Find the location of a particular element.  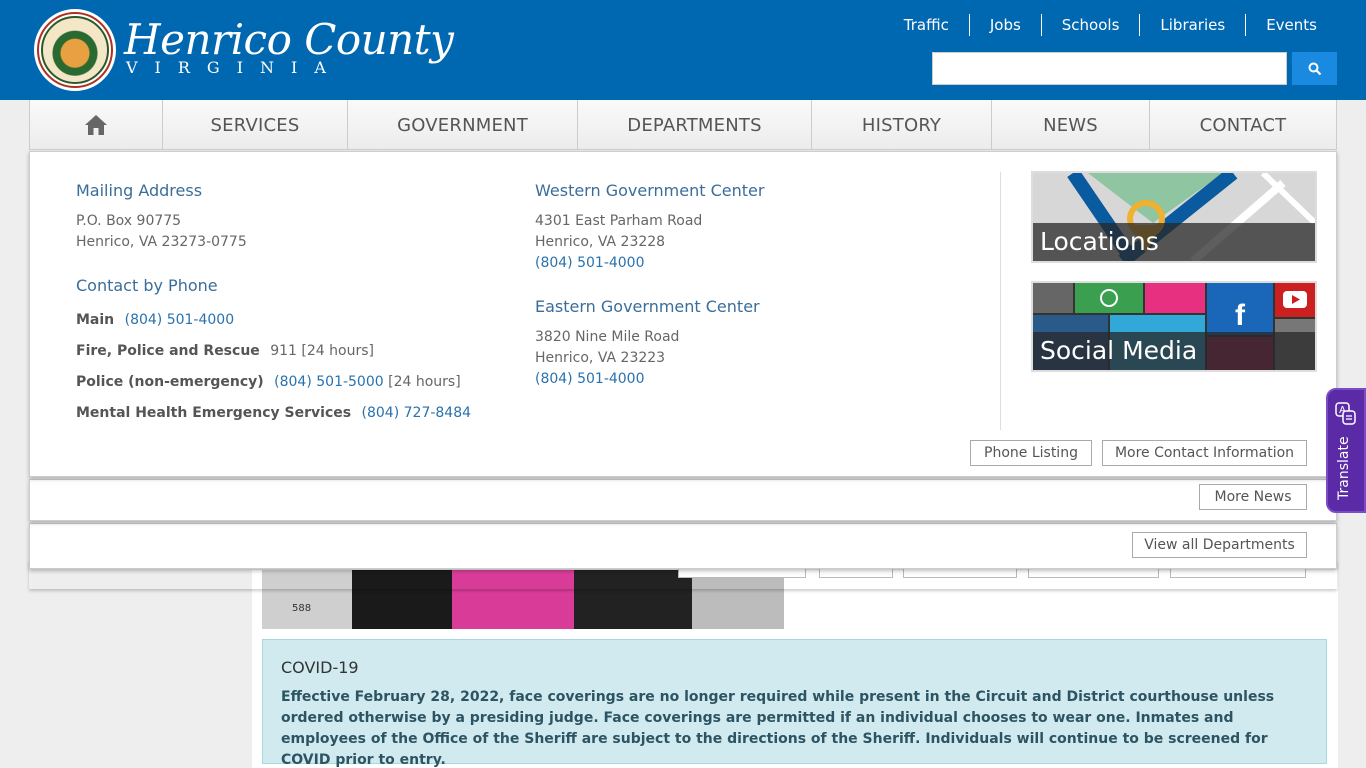

nav-home is located at coordinates (95, 125).